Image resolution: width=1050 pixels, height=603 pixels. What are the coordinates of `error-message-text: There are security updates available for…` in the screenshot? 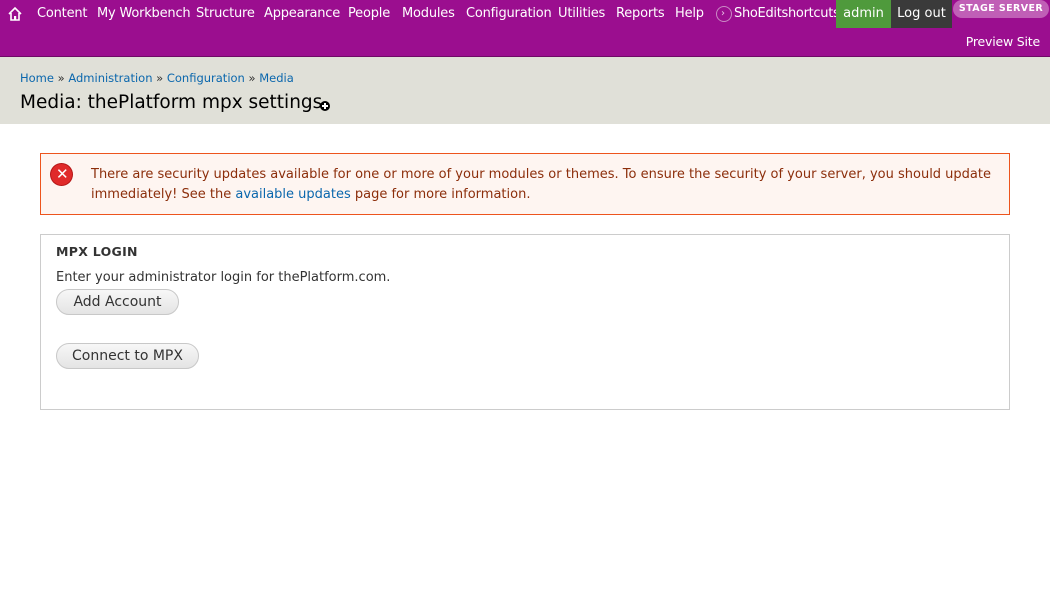 It's located at (541, 185).